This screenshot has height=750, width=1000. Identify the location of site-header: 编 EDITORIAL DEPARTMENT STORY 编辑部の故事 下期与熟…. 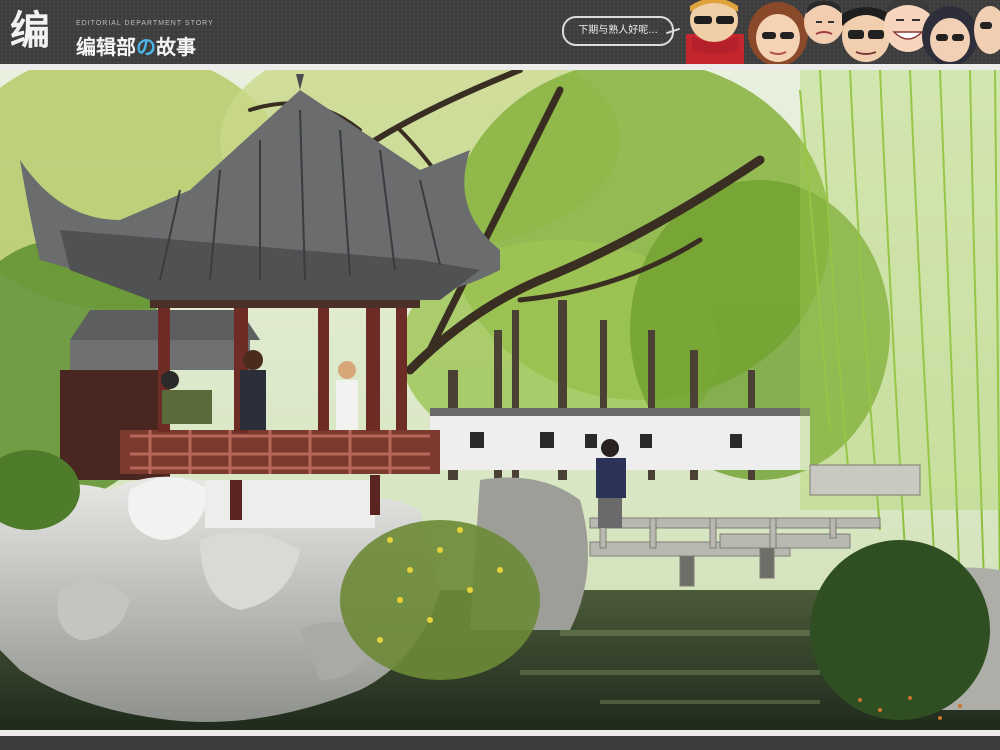
(500, 32).